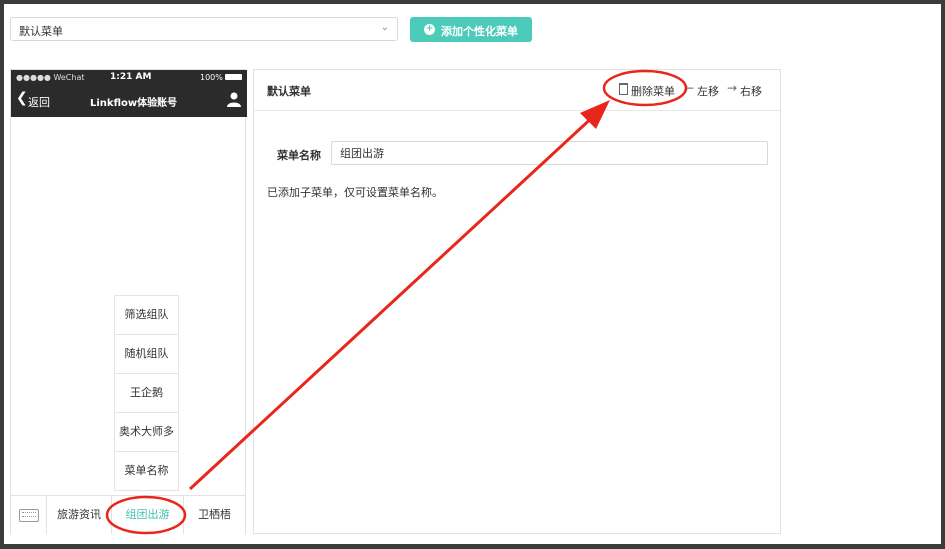 The image size is (945, 549). Describe the element at coordinates (134, 103) in the screenshot. I see `nav-title: Linkflow体验账号` at that location.